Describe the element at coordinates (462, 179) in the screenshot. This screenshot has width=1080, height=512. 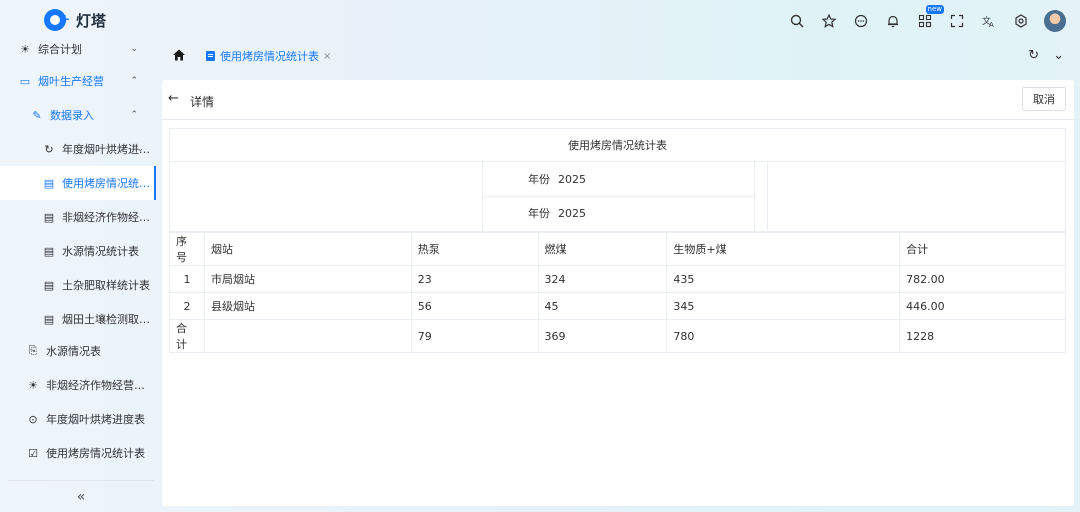
I see `param-row-year-1: 年份 2025` at that location.